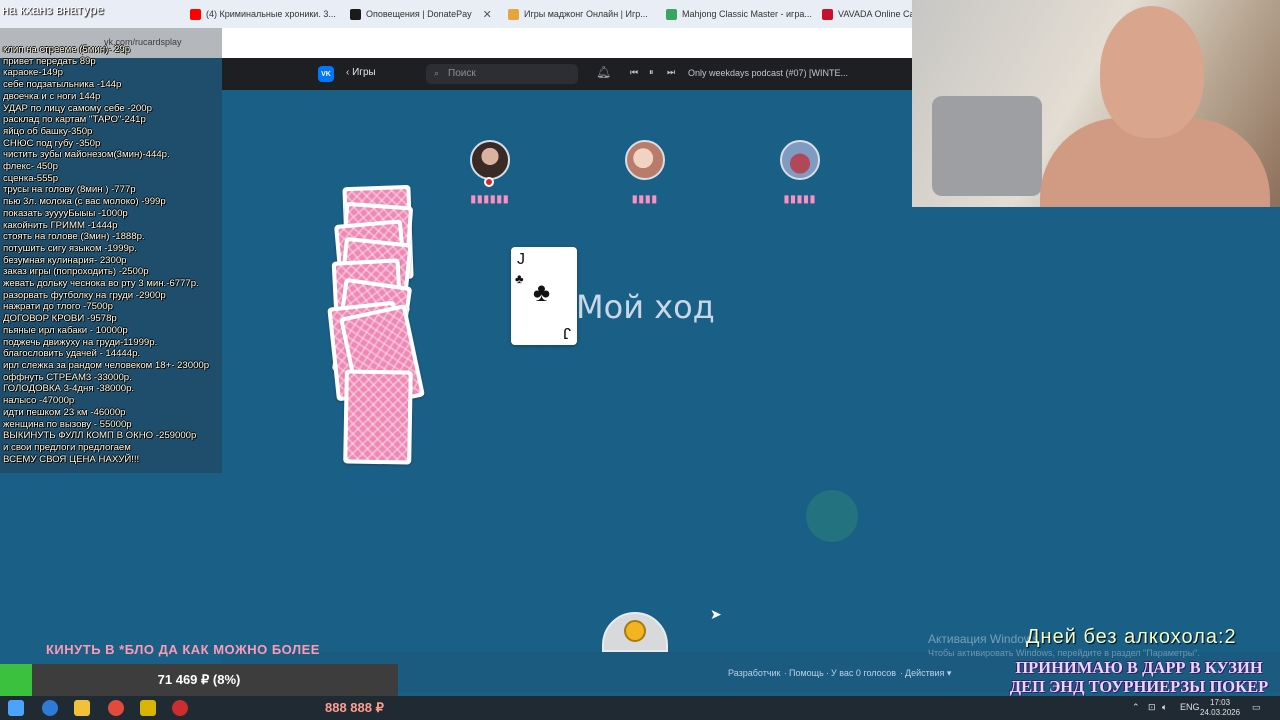  What do you see at coordinates (72, 354) in the screenshot?
I see `price-list-item: благословить удачей - 14444р.` at bounding box center [72, 354].